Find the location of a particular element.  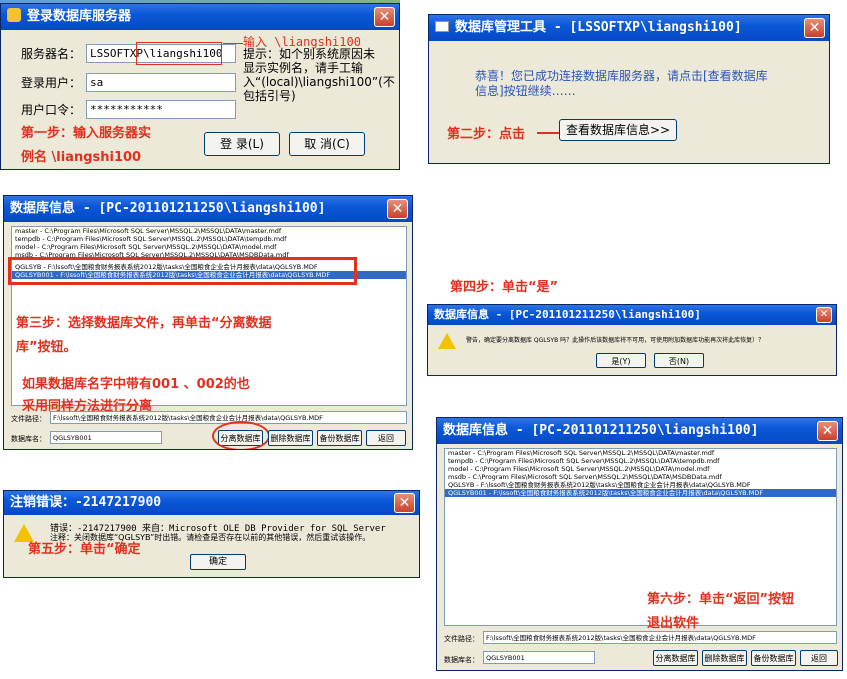

step1-line1: 第一步：输入服务器实 is located at coordinates (86, 133).